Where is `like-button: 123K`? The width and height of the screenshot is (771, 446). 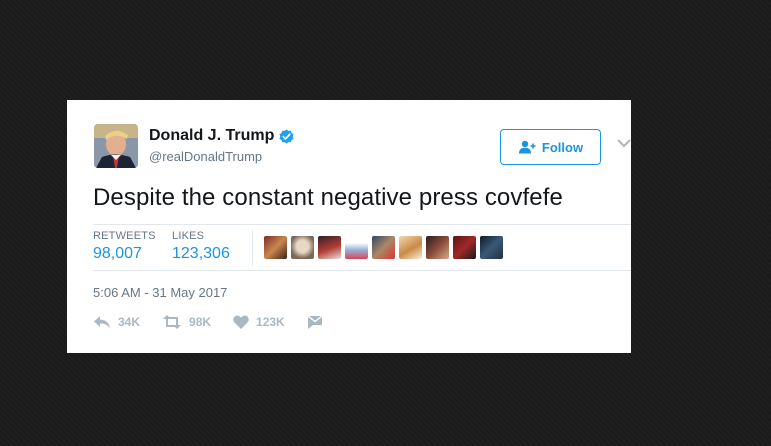
like-button: 123K is located at coordinates (259, 322).